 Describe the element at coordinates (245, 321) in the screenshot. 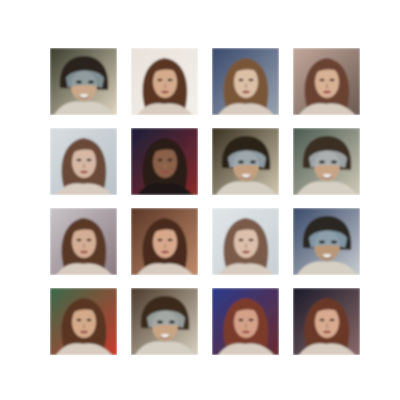

I see `sample-image-r4-c3` at that location.